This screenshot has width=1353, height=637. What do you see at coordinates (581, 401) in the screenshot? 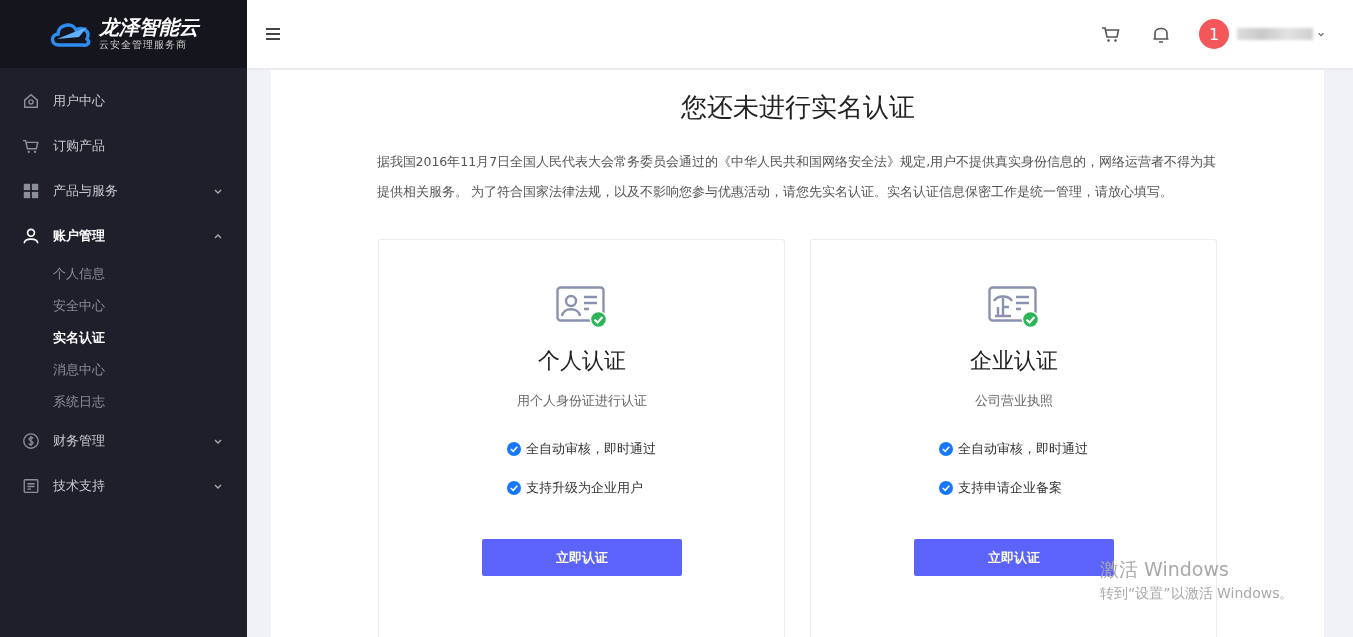
I see `card-subtitle: 用个人身份证进行认证` at bounding box center [581, 401].